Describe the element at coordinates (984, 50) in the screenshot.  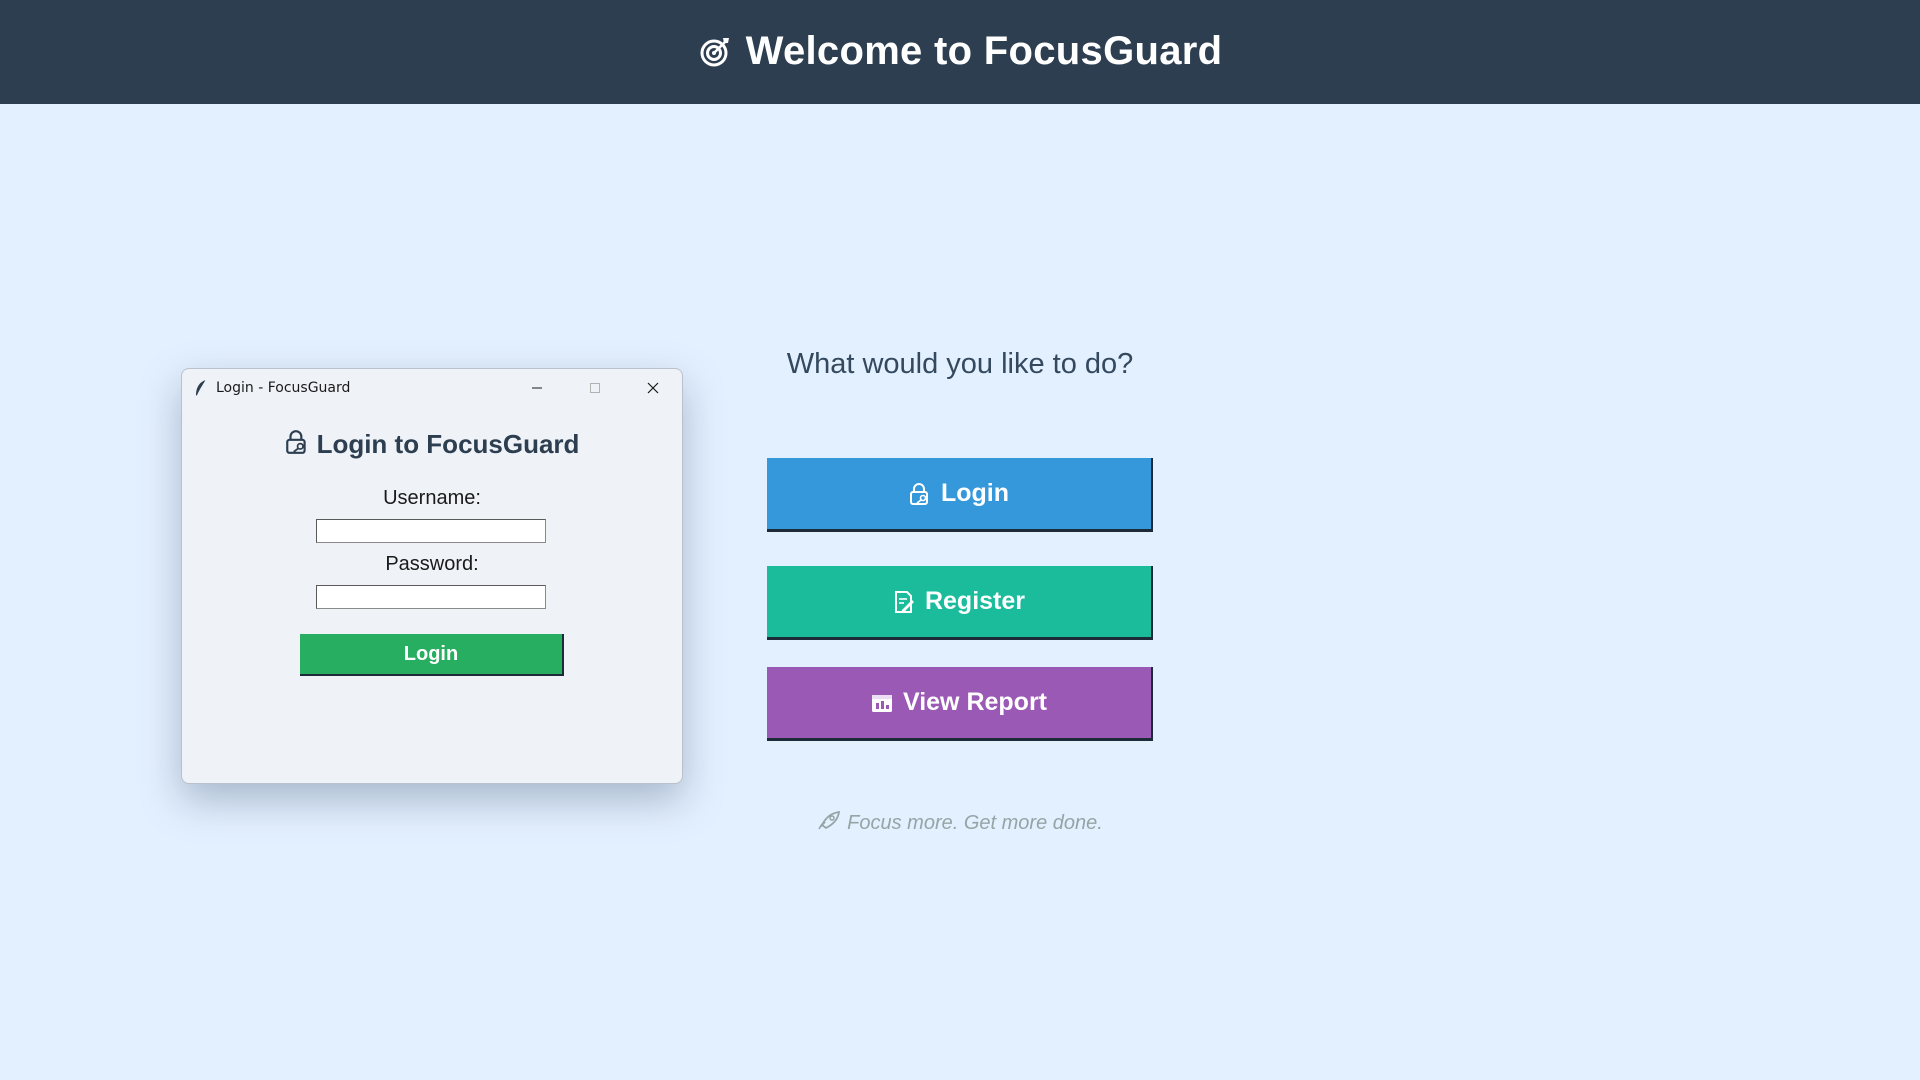
I see `page-title: Welcome to FocusGuard` at that location.